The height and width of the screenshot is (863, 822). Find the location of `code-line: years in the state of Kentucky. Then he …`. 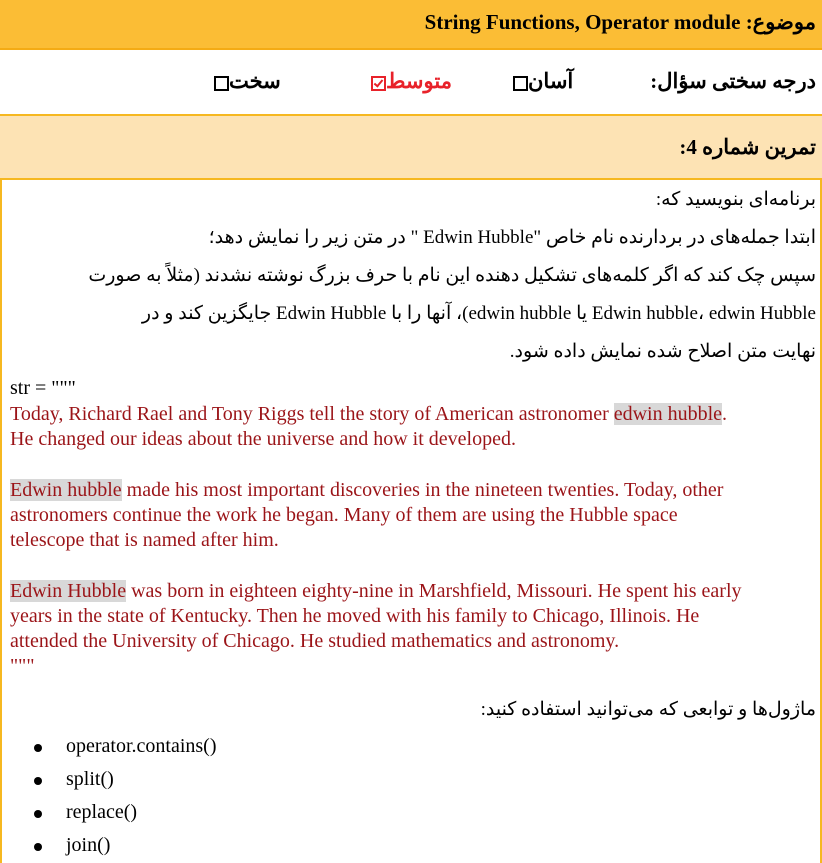

code-line: years in the state of Kentucky. Then he … is located at coordinates (355, 616).